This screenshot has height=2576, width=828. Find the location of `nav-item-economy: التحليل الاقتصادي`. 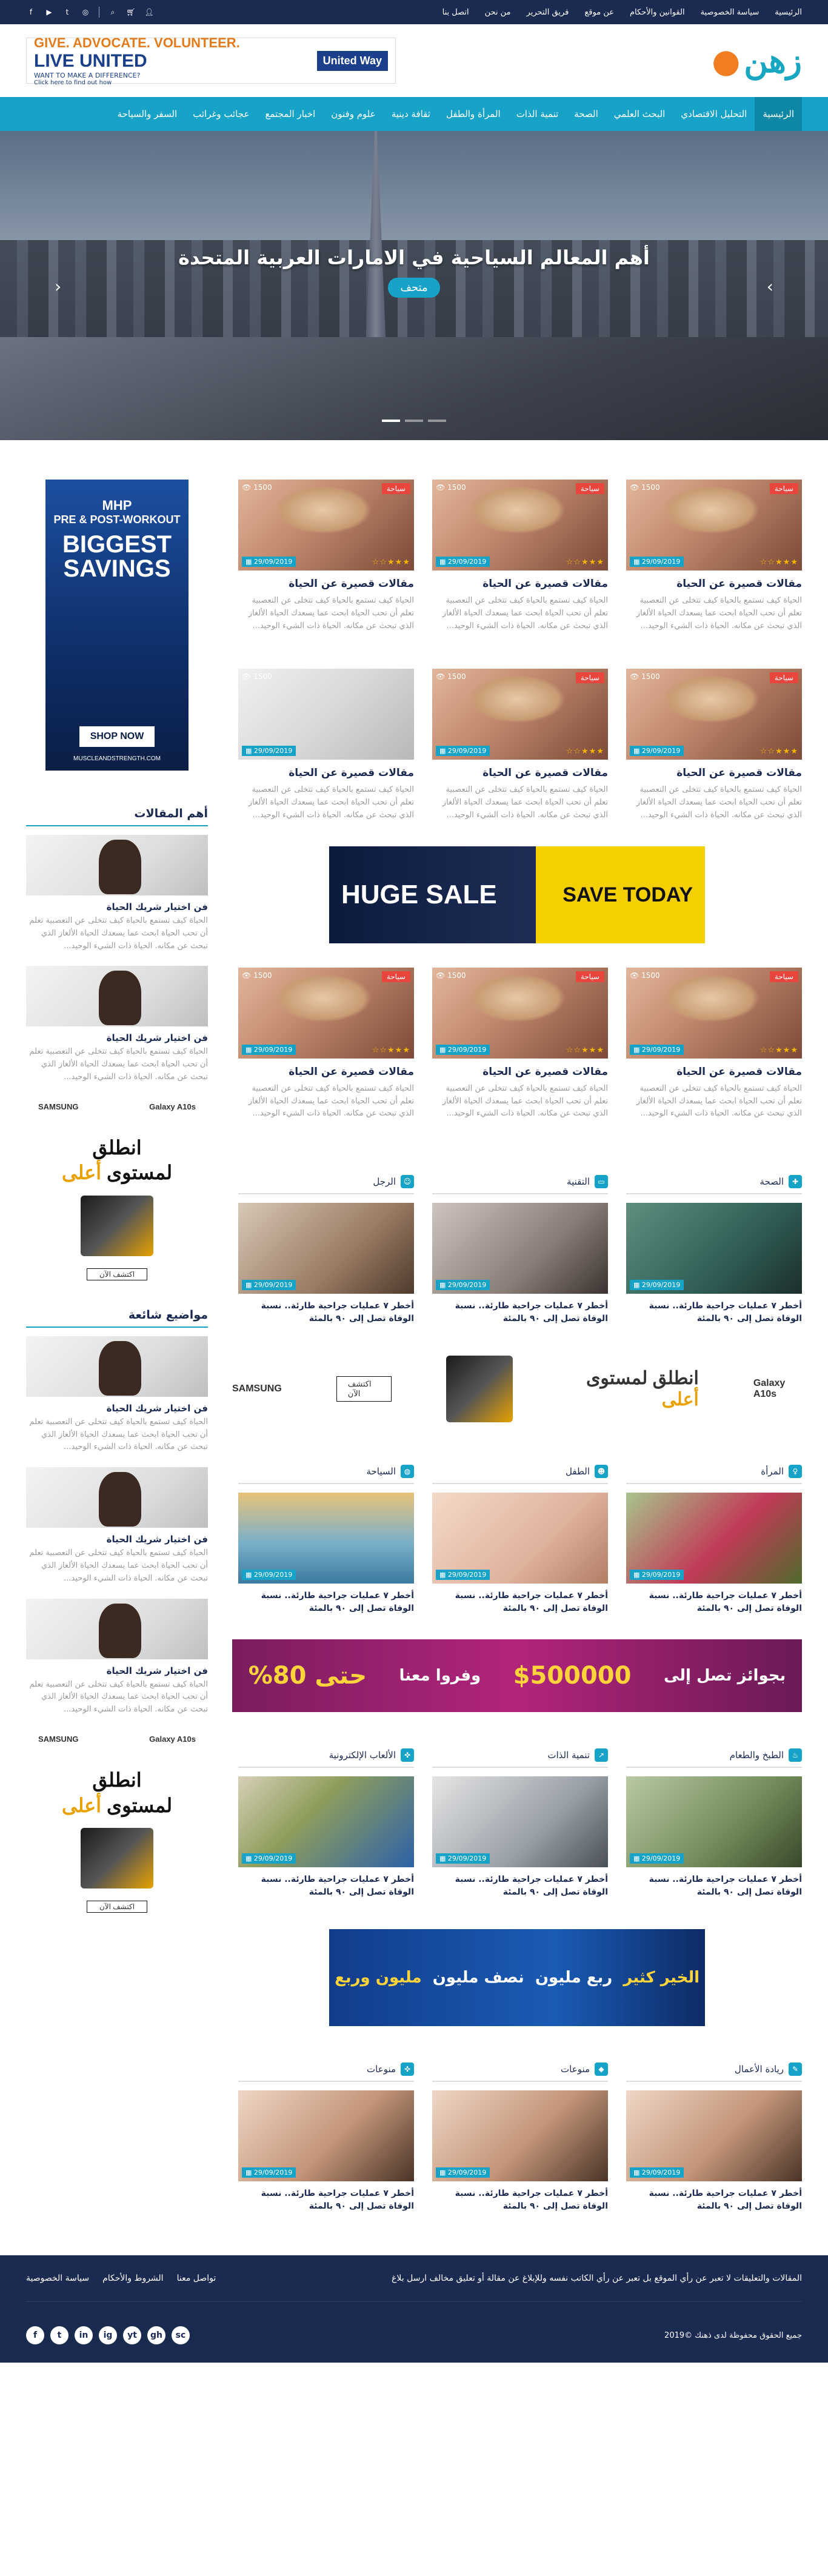

nav-item-economy: التحليل الاقتصادي is located at coordinates (714, 114).